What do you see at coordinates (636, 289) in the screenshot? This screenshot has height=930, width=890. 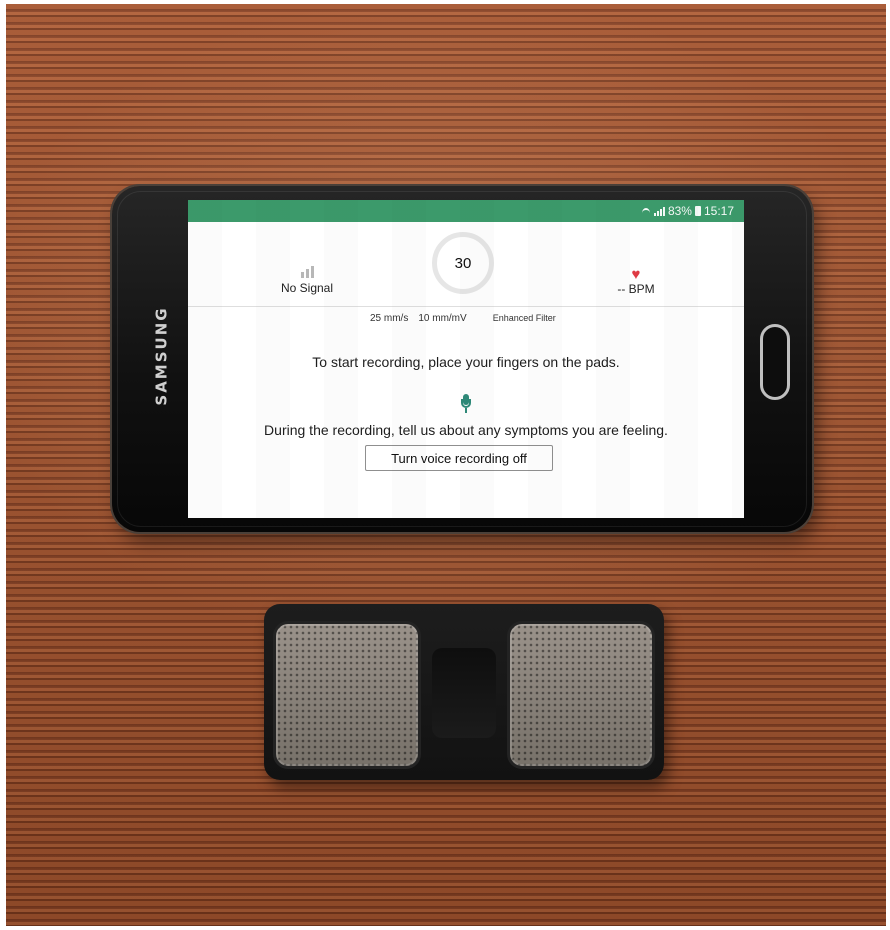 I see `bpm-label: -- BPM` at bounding box center [636, 289].